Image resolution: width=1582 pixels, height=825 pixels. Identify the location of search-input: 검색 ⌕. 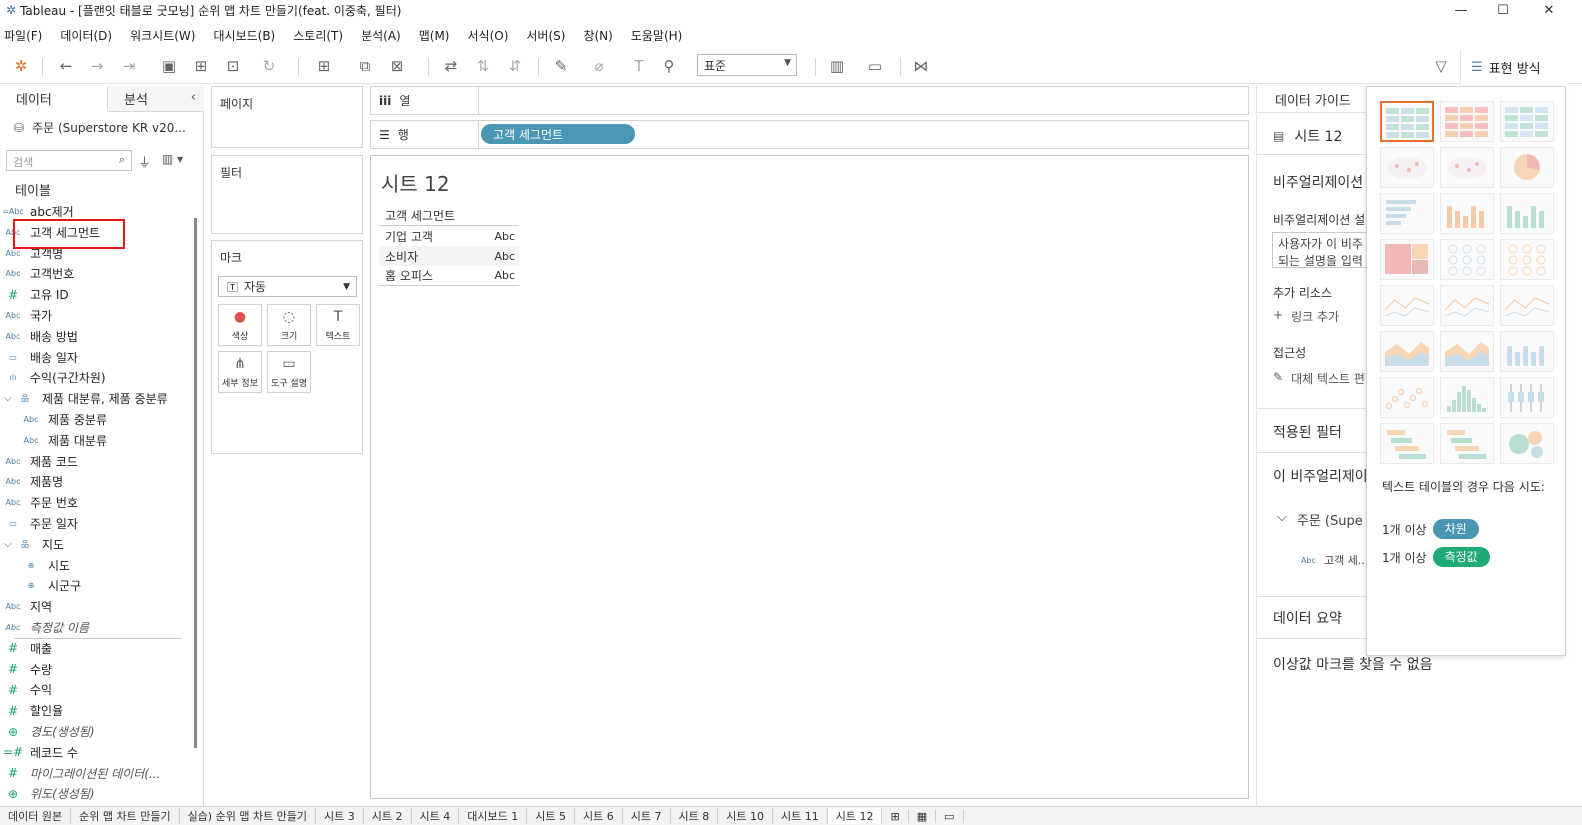
(69, 160).